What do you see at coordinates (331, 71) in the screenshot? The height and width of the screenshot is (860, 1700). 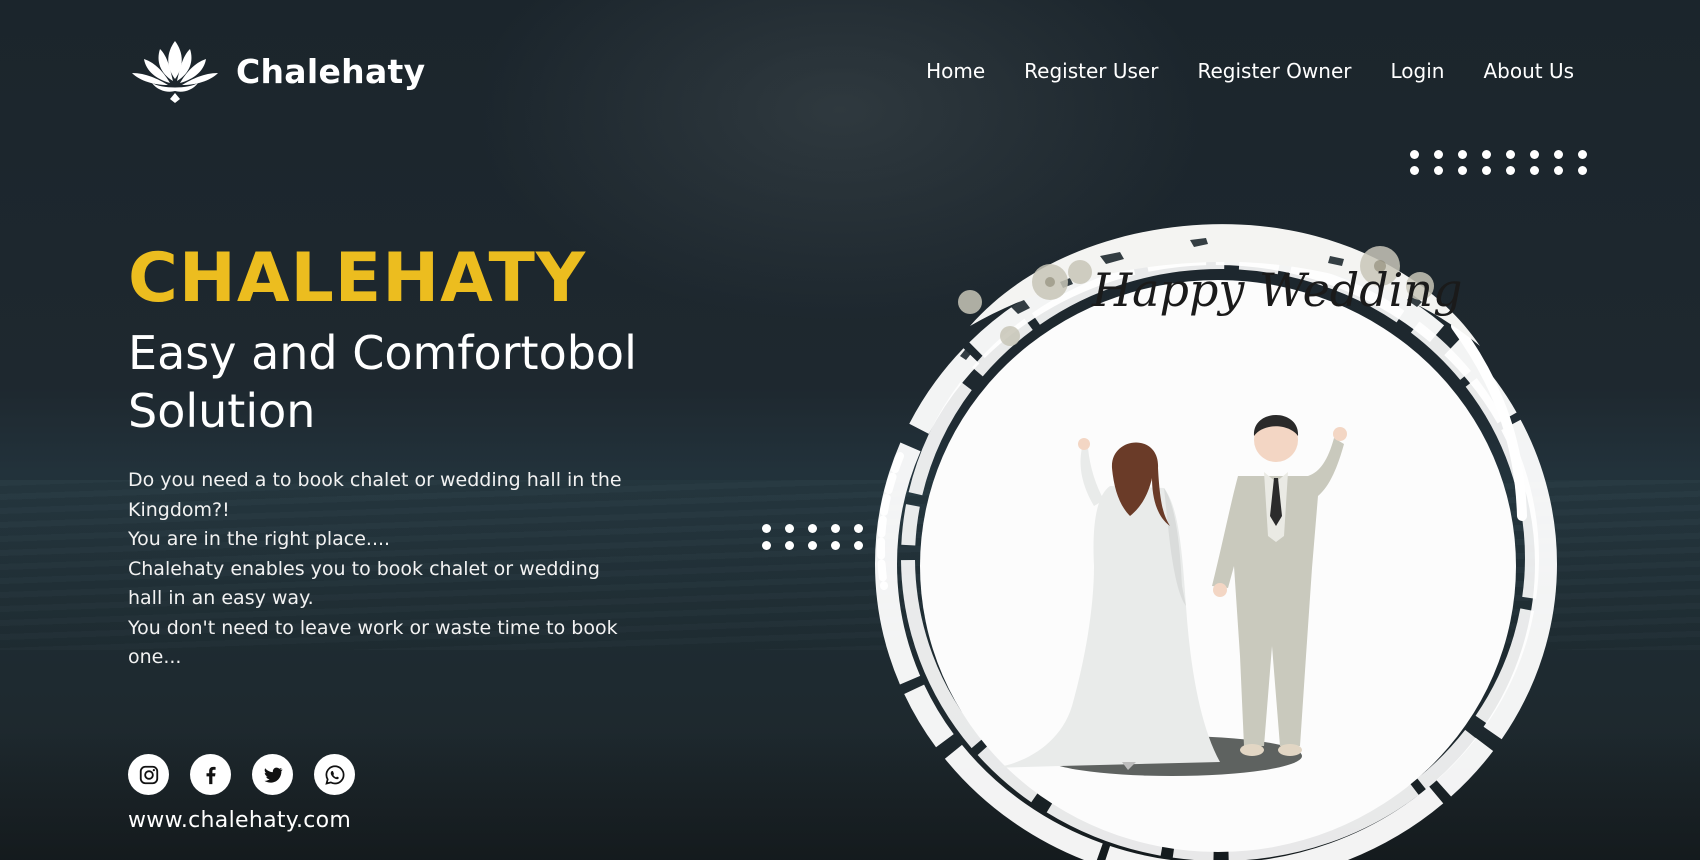 I see `brand-name: Chalehaty` at bounding box center [331, 71].